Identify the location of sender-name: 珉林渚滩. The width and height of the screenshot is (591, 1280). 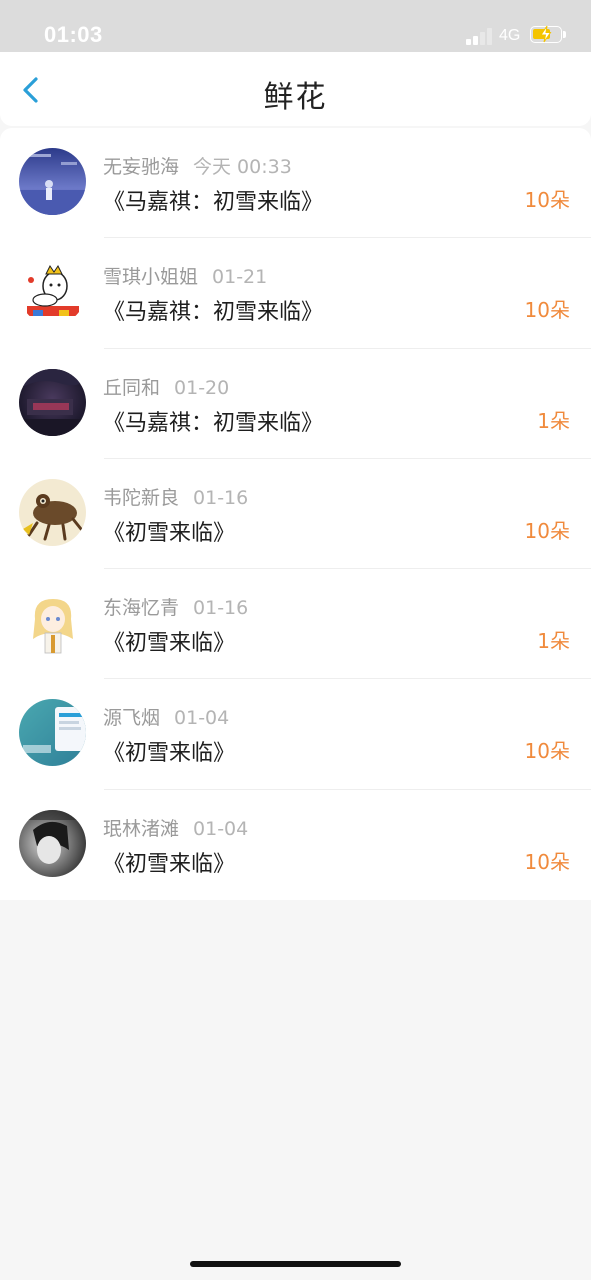
(141, 828).